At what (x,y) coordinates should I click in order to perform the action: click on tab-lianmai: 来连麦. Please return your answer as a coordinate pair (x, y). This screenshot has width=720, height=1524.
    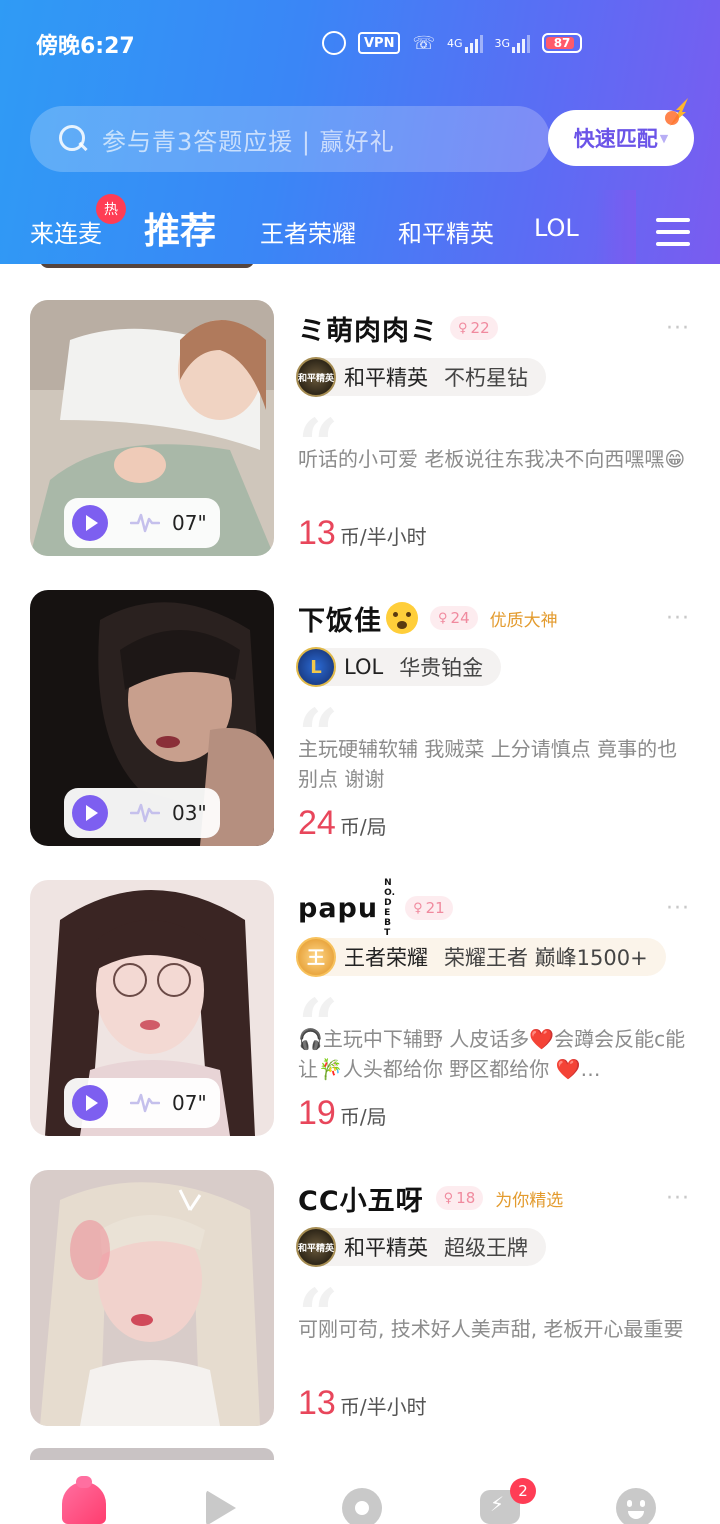
    Looking at the image, I should click on (66, 231).